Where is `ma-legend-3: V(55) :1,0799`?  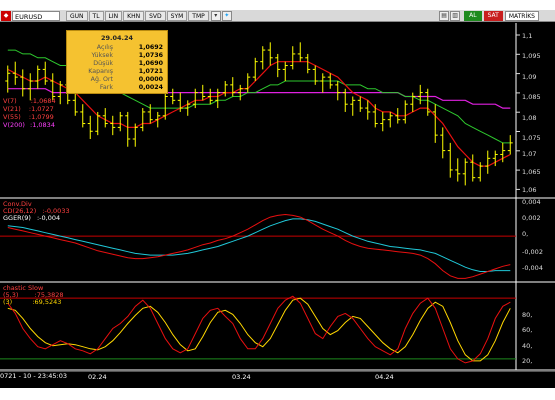 ma-legend-3: V(55) :1,0799 is located at coordinates (28, 117).